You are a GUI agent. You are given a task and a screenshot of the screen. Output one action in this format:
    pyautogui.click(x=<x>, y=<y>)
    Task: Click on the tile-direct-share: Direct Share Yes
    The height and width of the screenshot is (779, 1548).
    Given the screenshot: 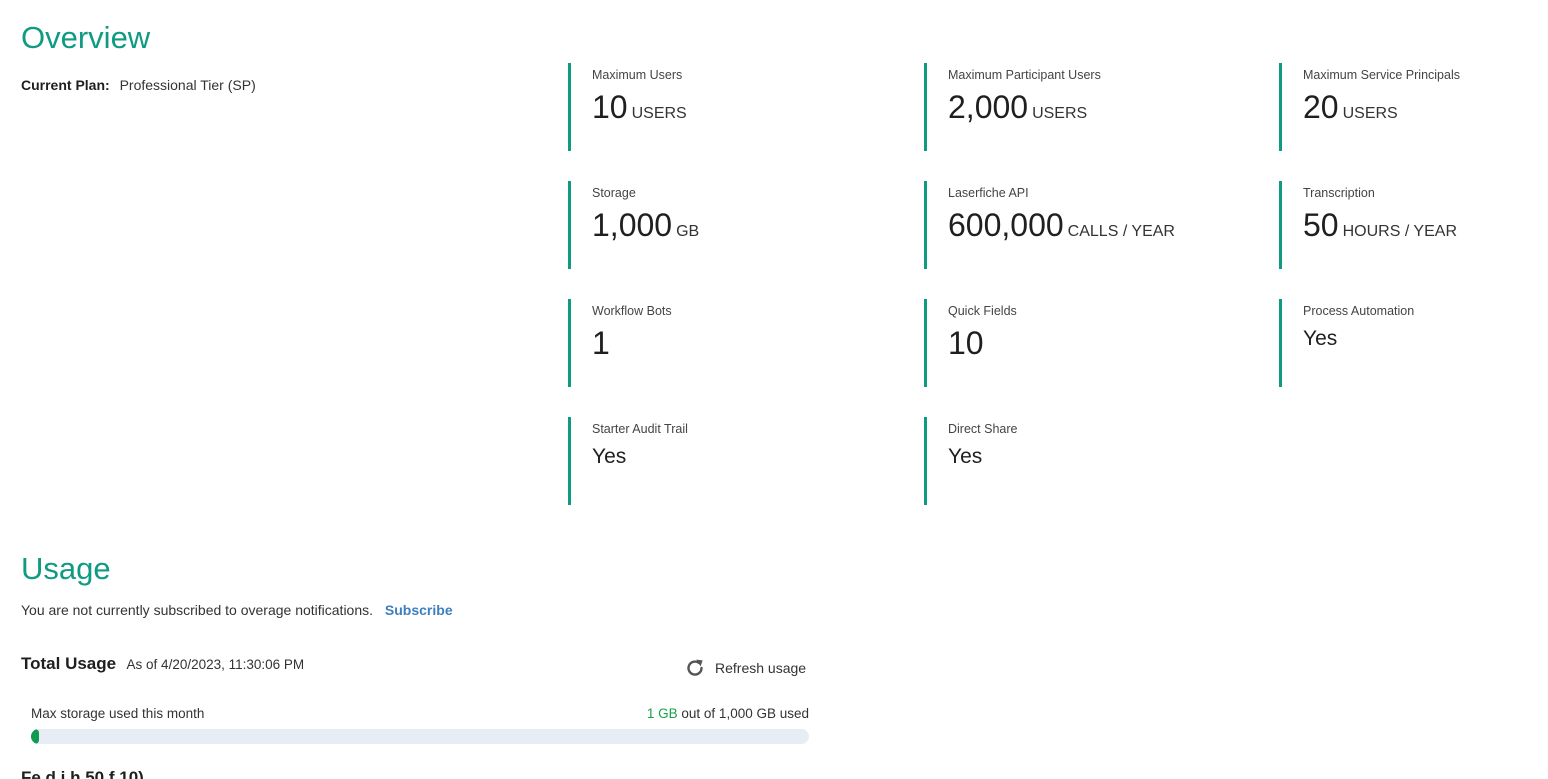 What is the action you would take?
    pyautogui.click(x=1074, y=461)
    